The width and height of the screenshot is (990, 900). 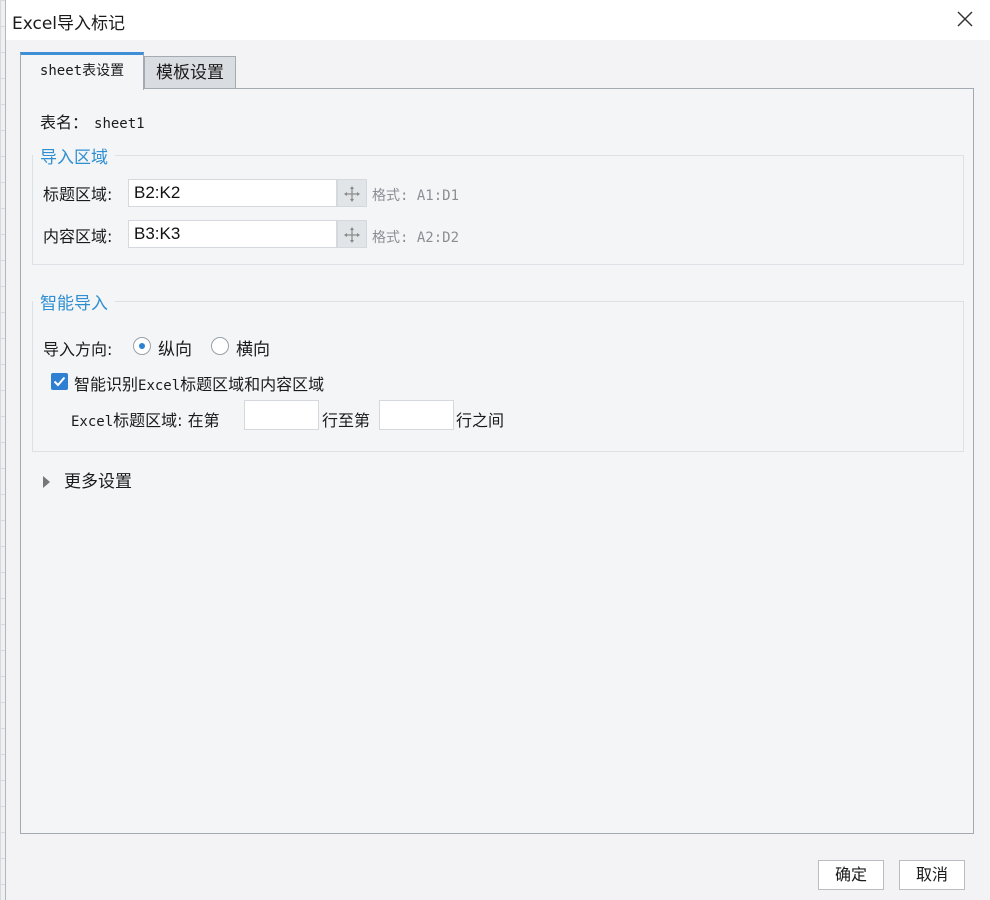 I want to click on close-icon, so click(x=965, y=19).